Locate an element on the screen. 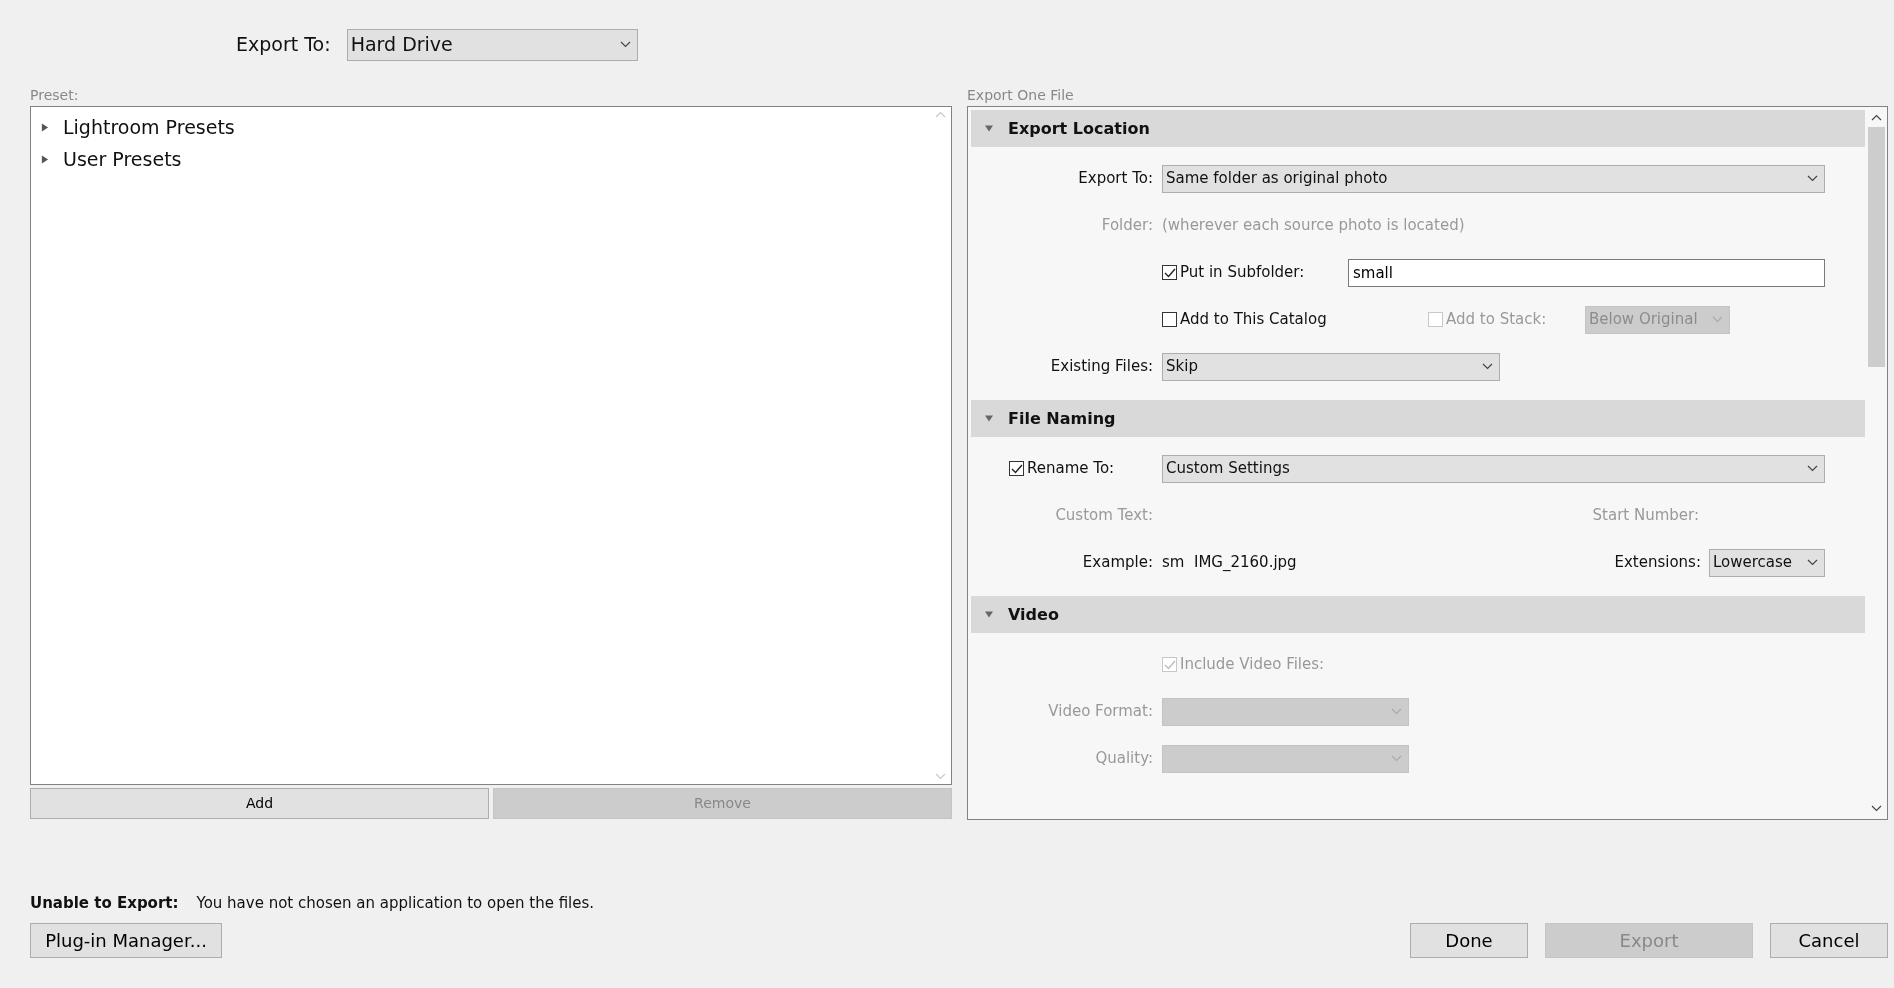 The width and height of the screenshot is (1894, 988). dropdown: Skip is located at coordinates (1331, 366).